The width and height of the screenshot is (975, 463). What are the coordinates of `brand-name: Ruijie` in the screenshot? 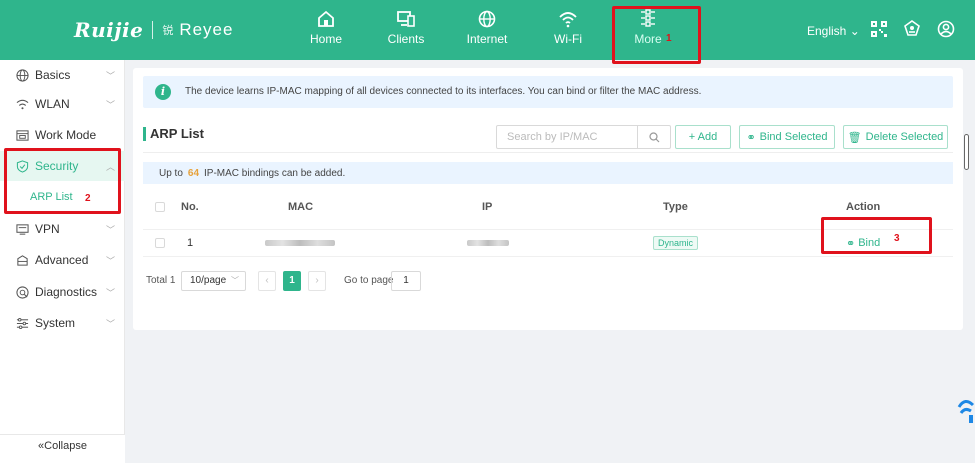 It's located at (109, 30).